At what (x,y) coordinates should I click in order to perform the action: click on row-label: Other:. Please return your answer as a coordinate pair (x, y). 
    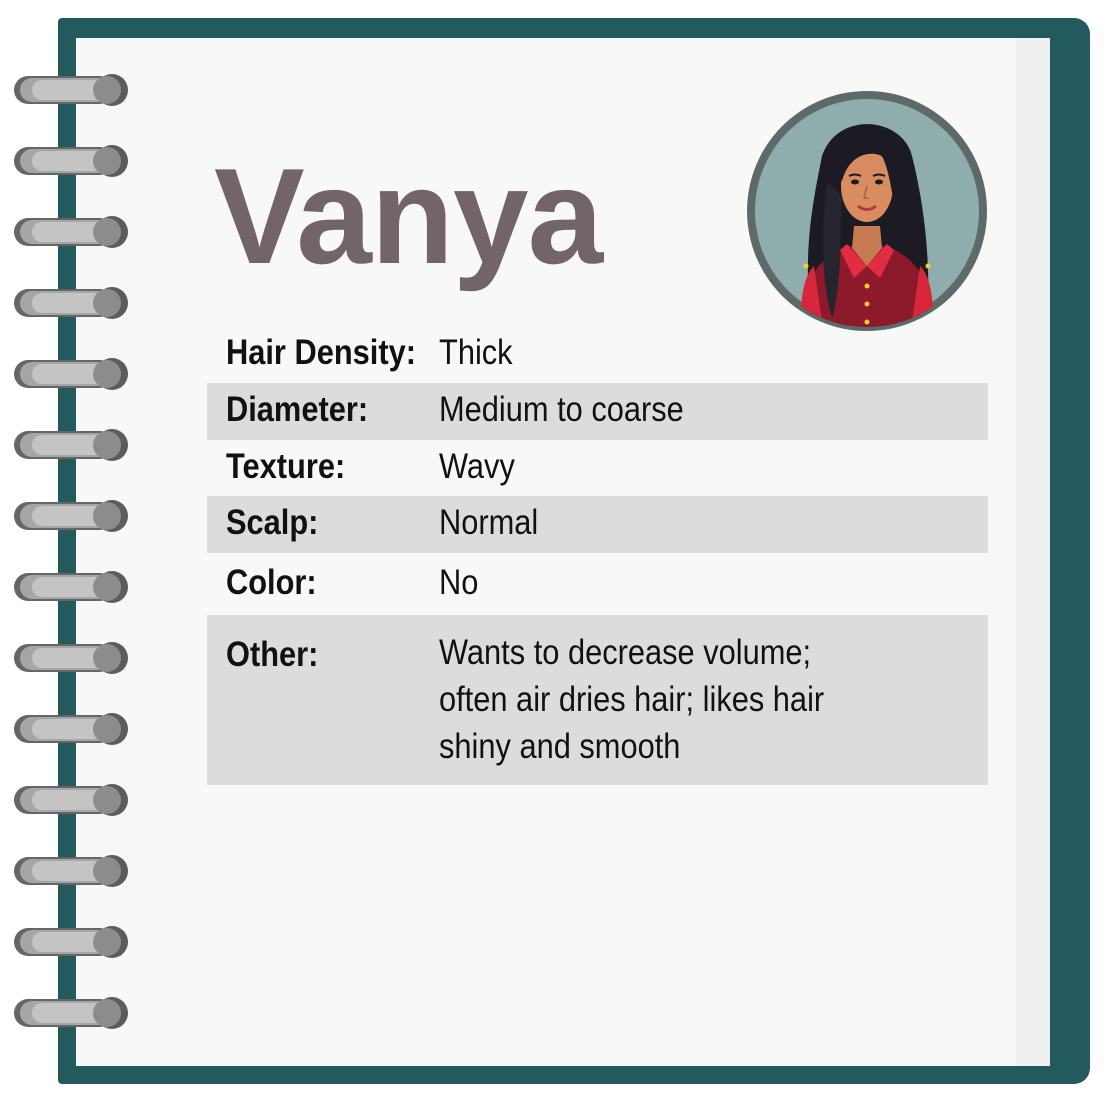
    Looking at the image, I should click on (272, 654).